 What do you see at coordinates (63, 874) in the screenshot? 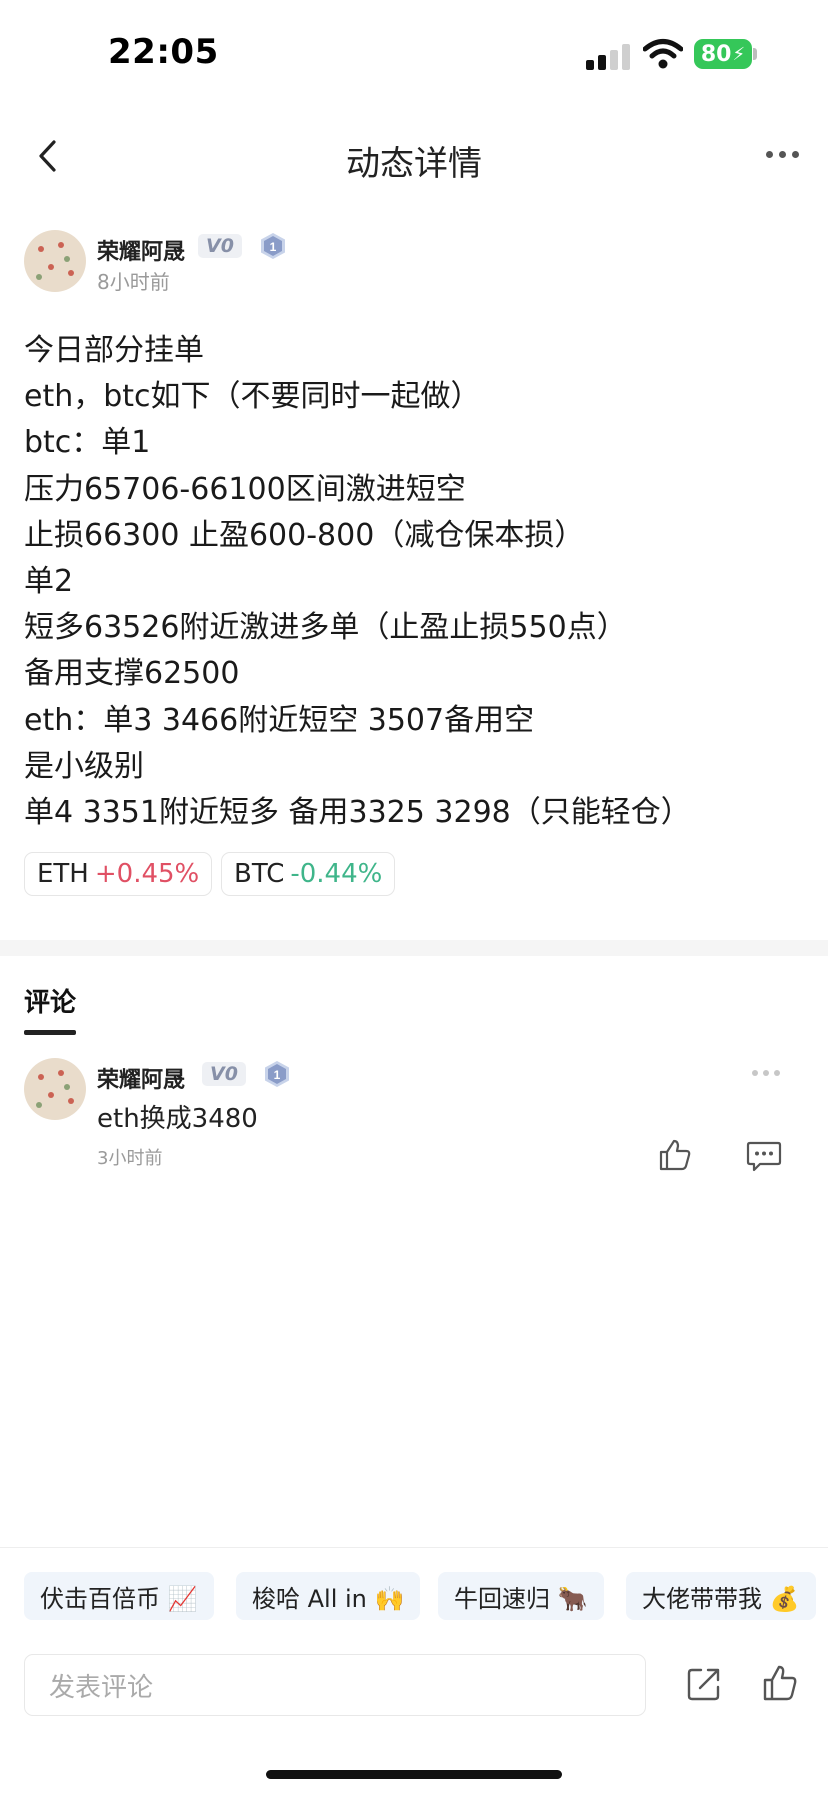
I see `ticker-symbol: ETH` at bounding box center [63, 874].